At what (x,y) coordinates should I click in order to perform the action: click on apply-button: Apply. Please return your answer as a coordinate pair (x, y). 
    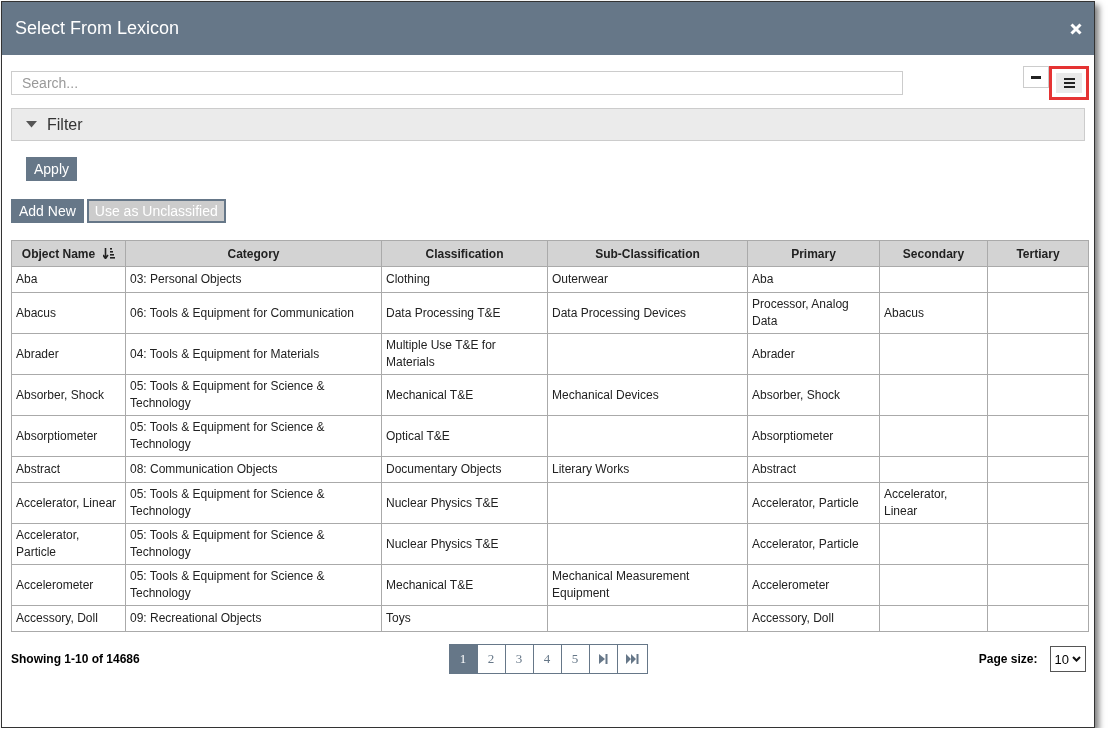
    Looking at the image, I should click on (52, 169).